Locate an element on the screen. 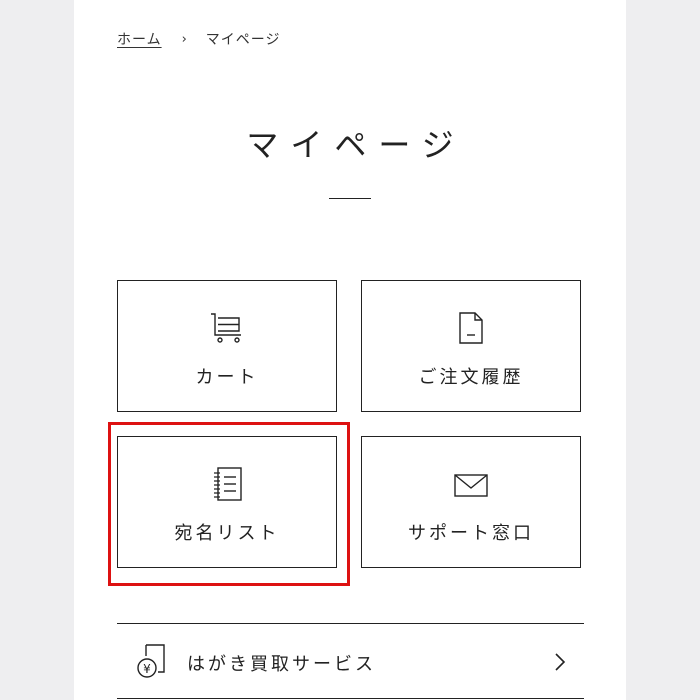 The width and height of the screenshot is (700, 700). title-divider is located at coordinates (350, 198).